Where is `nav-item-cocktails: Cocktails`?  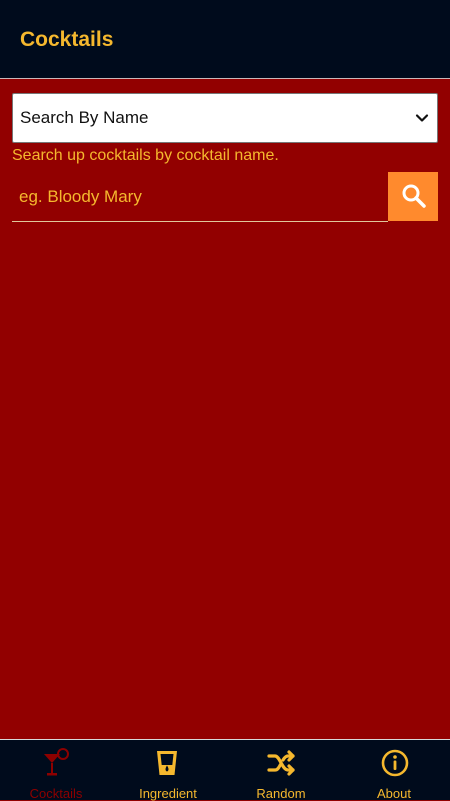 nav-item-cocktails: Cocktails is located at coordinates (56, 770).